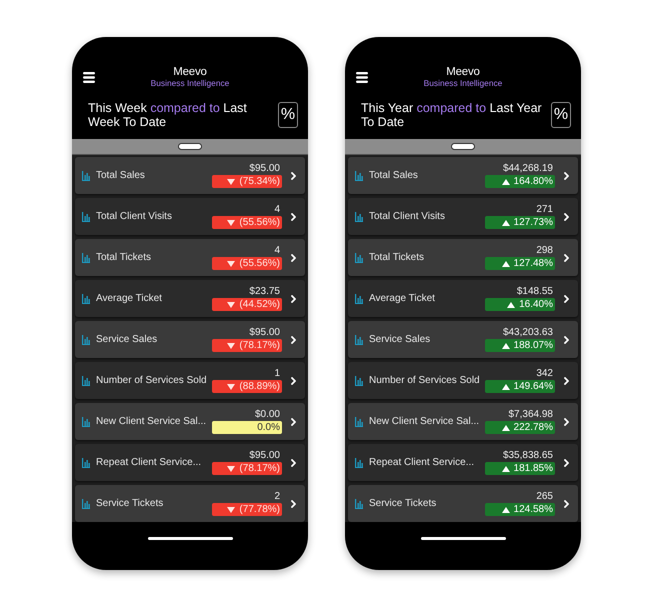 The image size is (650, 600). I want to click on change-percent: (75.34%), so click(259, 182).